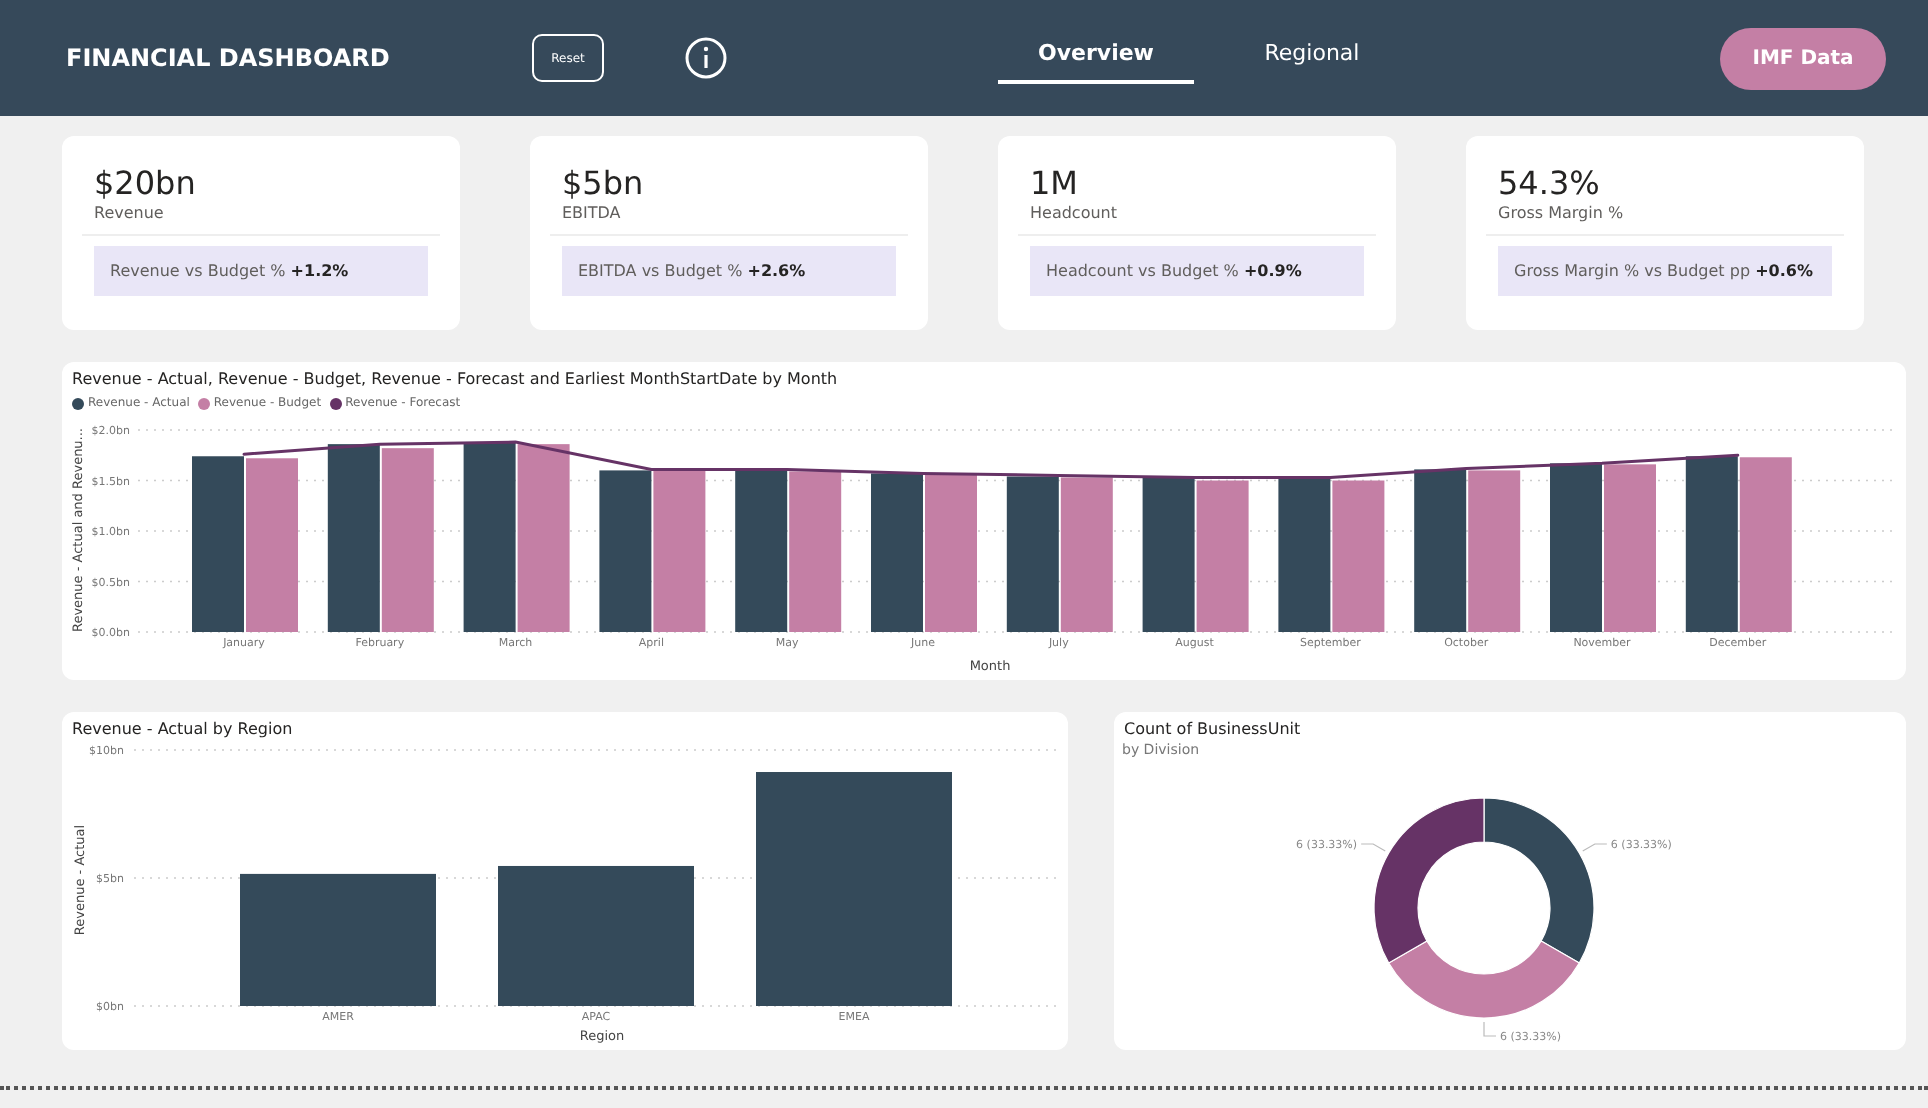 The width and height of the screenshot is (1928, 1108). I want to click on info-icon, so click(706, 58).